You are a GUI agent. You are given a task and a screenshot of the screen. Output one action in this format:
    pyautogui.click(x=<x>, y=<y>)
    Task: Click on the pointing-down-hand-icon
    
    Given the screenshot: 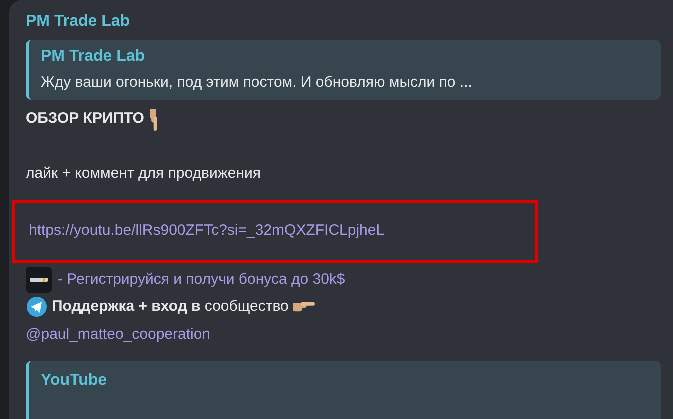 What is the action you would take?
    pyautogui.click(x=155, y=119)
    